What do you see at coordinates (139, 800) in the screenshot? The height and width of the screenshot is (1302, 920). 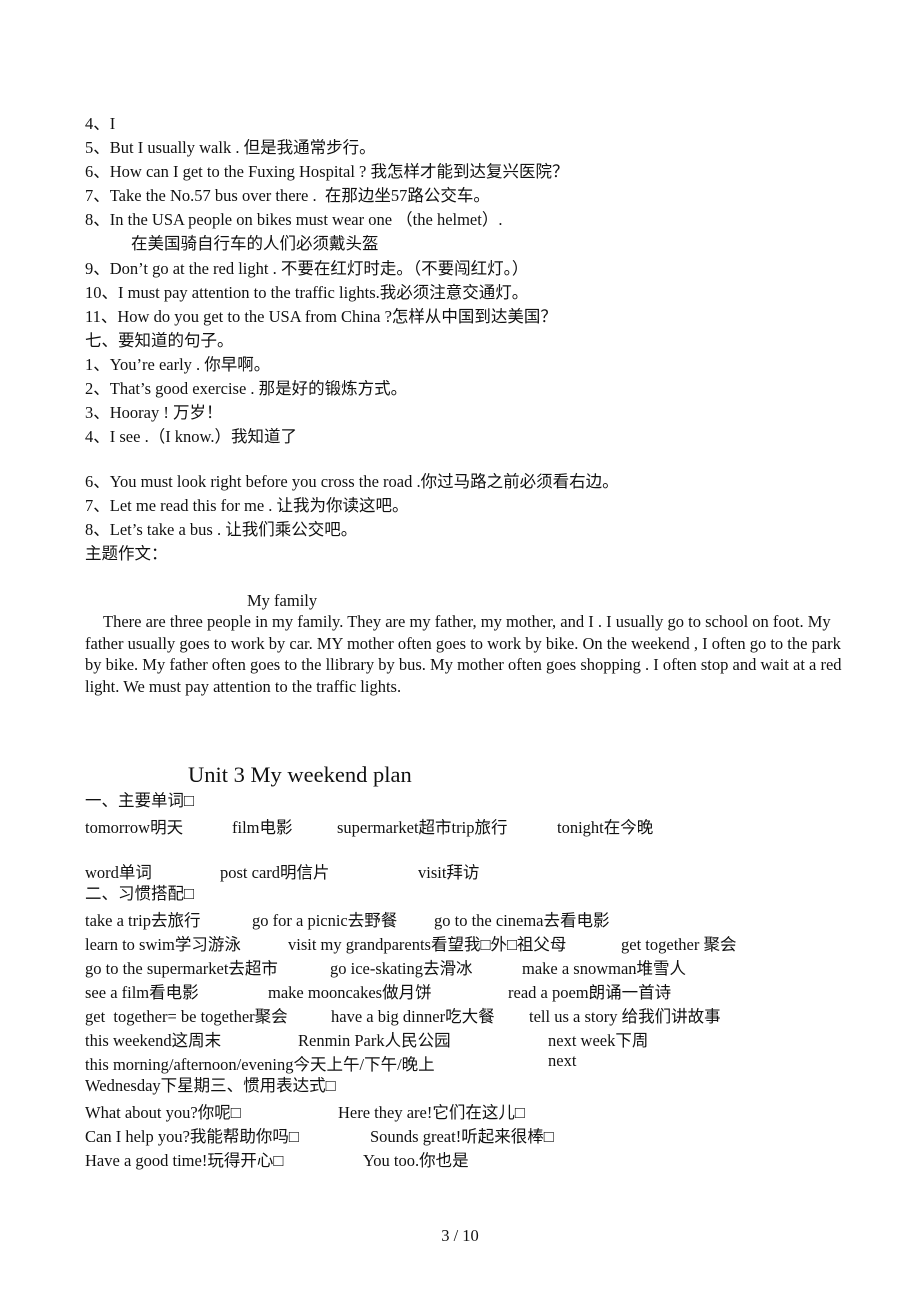 I see `section-heading: 一、主要单词□` at bounding box center [139, 800].